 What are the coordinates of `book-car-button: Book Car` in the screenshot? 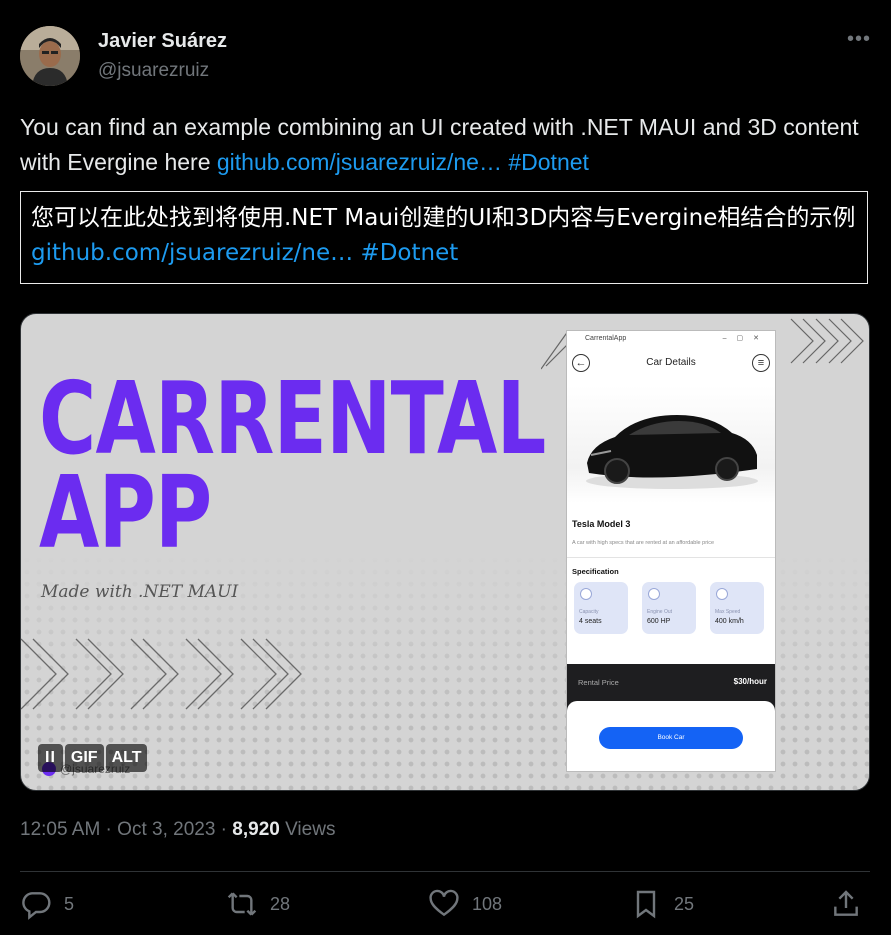 It's located at (671, 738).